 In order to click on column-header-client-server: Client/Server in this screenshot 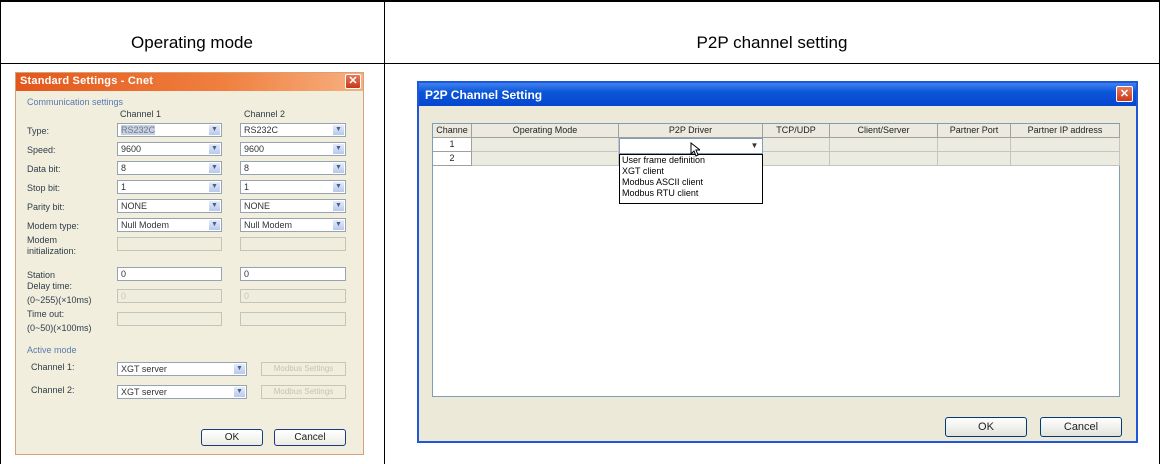, I will do `click(884, 131)`.